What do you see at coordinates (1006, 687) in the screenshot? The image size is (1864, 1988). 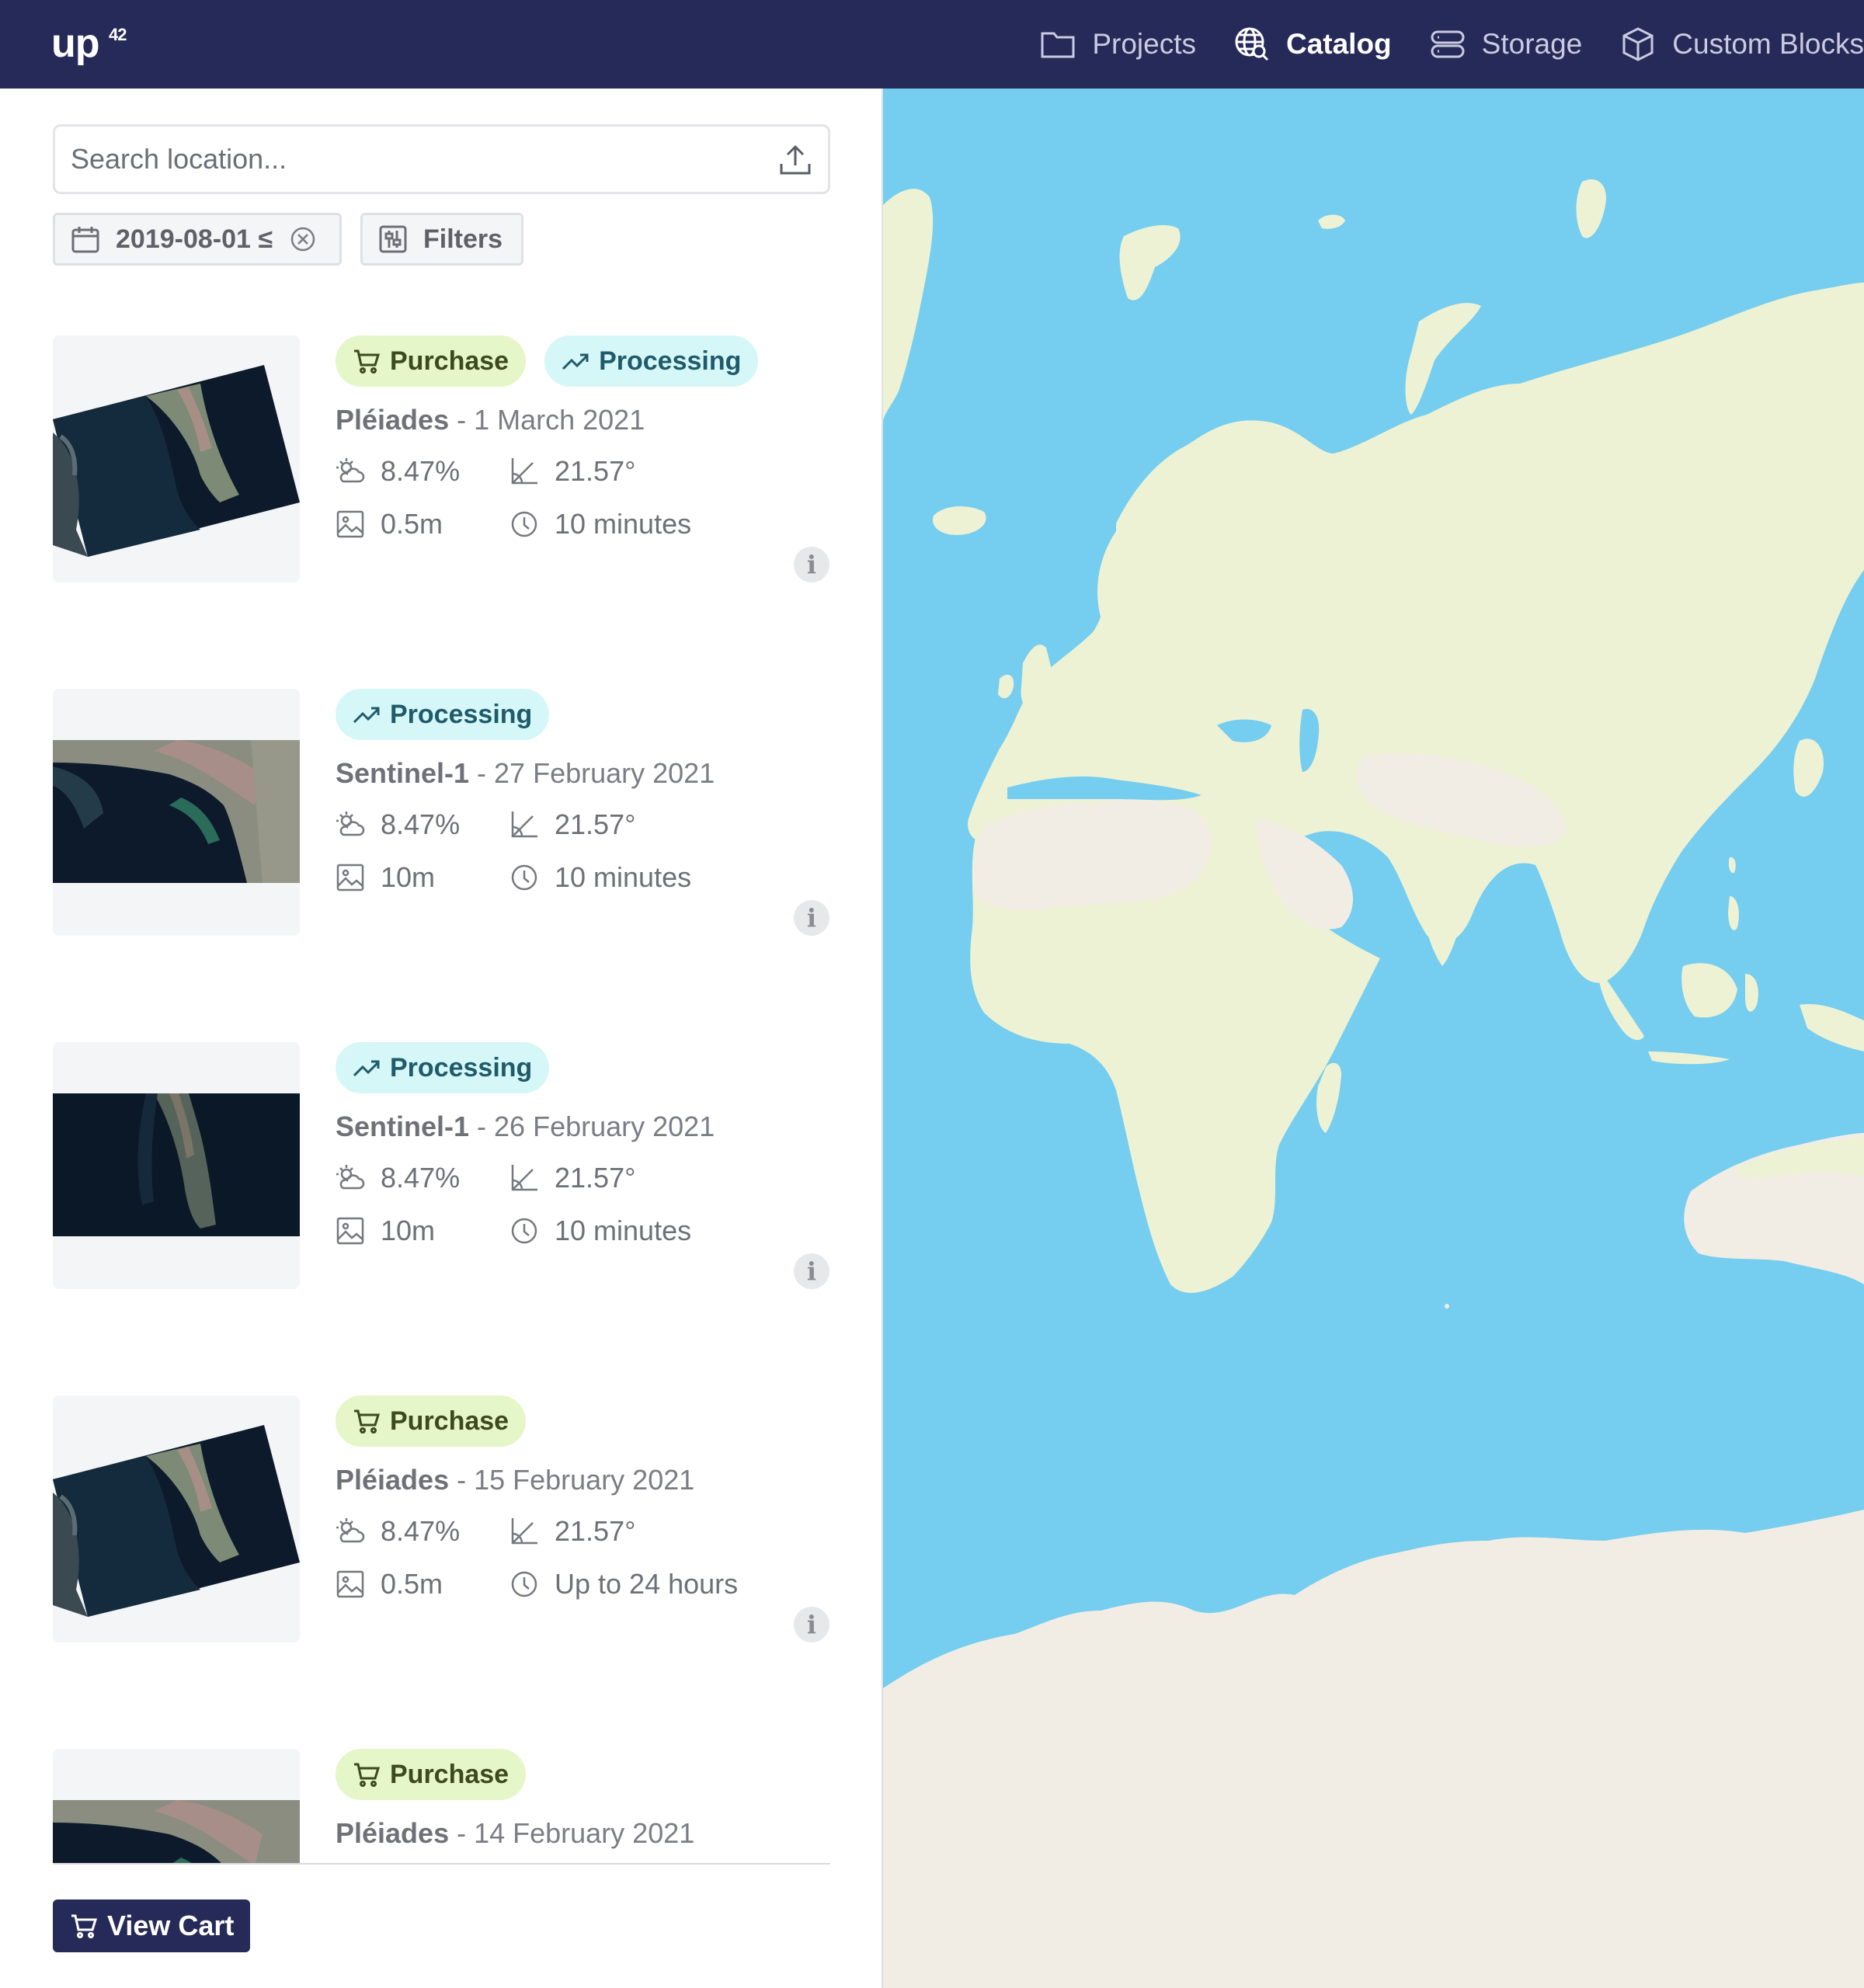 I see `ireland` at bounding box center [1006, 687].